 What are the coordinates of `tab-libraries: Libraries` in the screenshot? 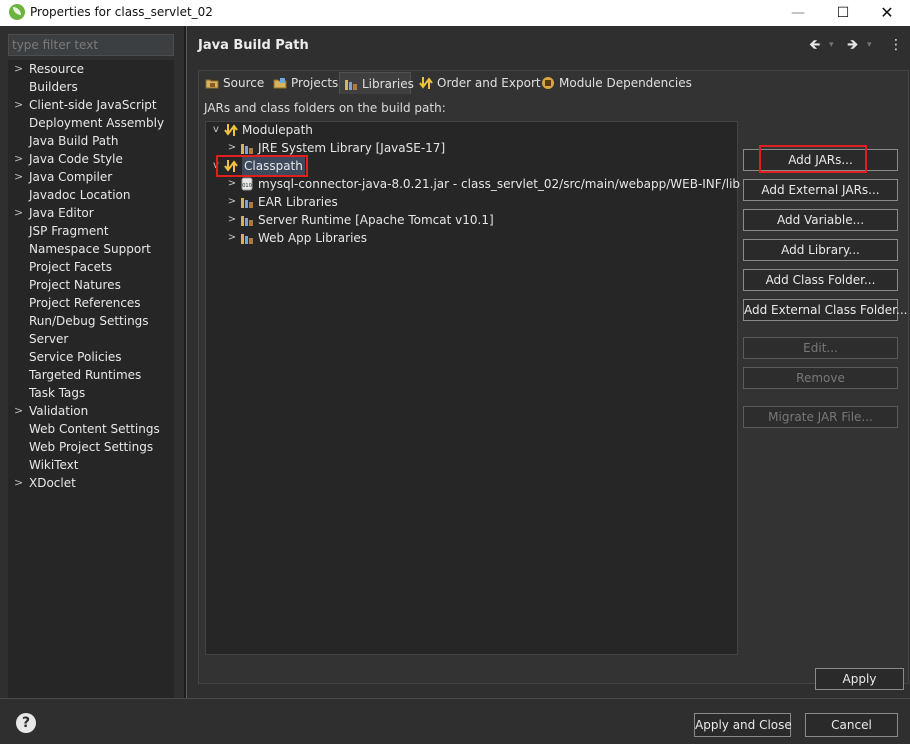 It's located at (376, 83).